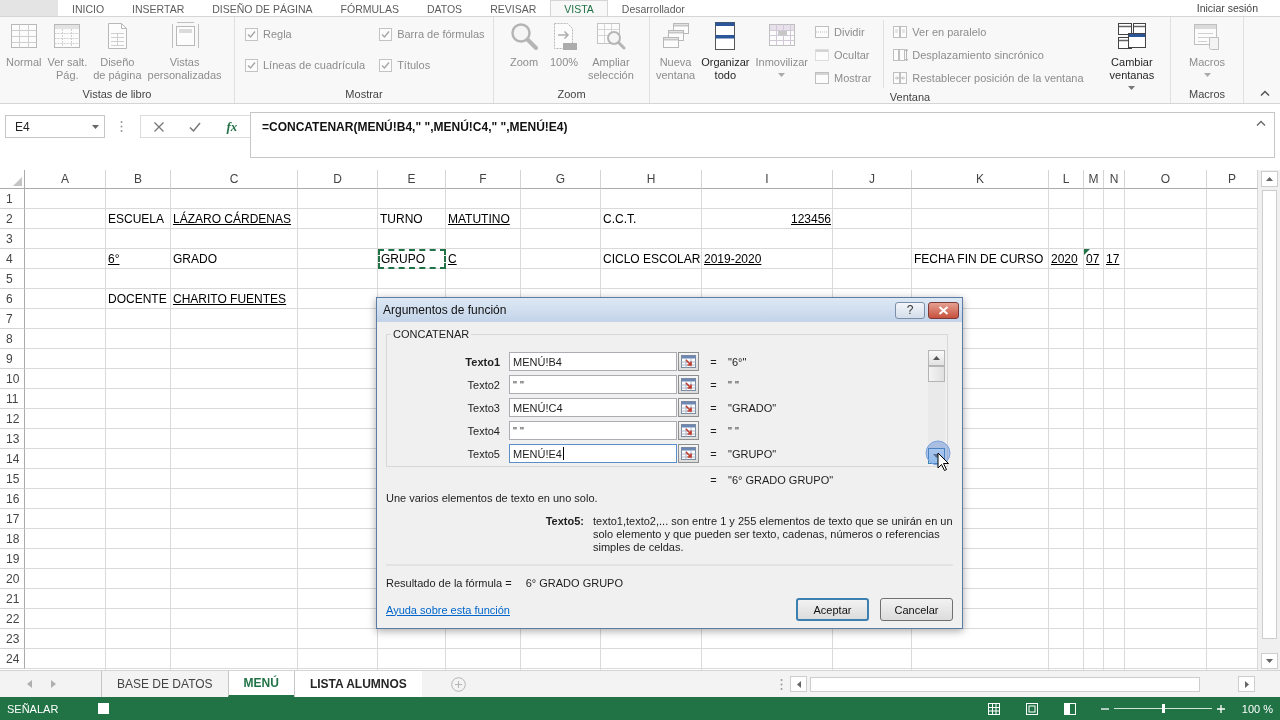 Image resolution: width=1280 pixels, height=720 pixels. Describe the element at coordinates (653, 8) in the screenshot. I see `ribbon-tab: Desarrollador` at that location.